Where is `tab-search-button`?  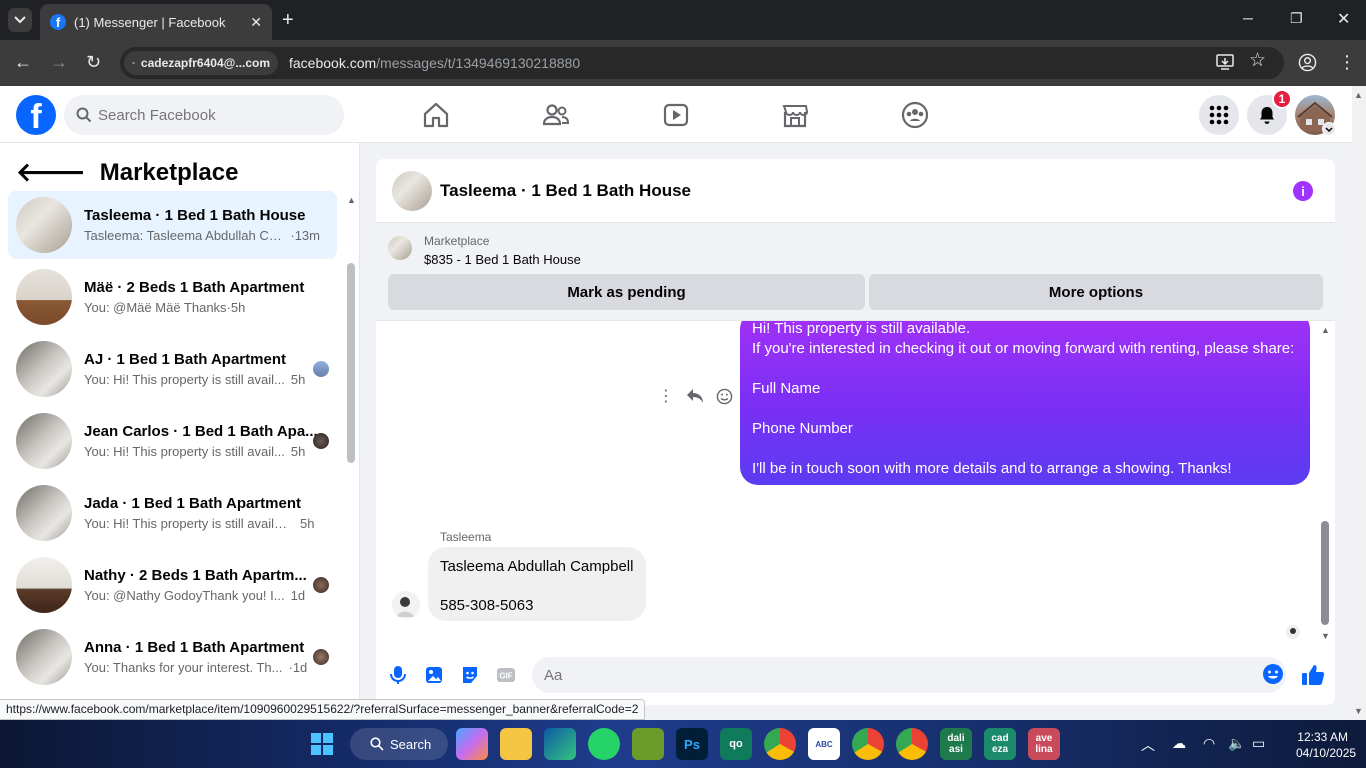
tab-search-button is located at coordinates (20, 20).